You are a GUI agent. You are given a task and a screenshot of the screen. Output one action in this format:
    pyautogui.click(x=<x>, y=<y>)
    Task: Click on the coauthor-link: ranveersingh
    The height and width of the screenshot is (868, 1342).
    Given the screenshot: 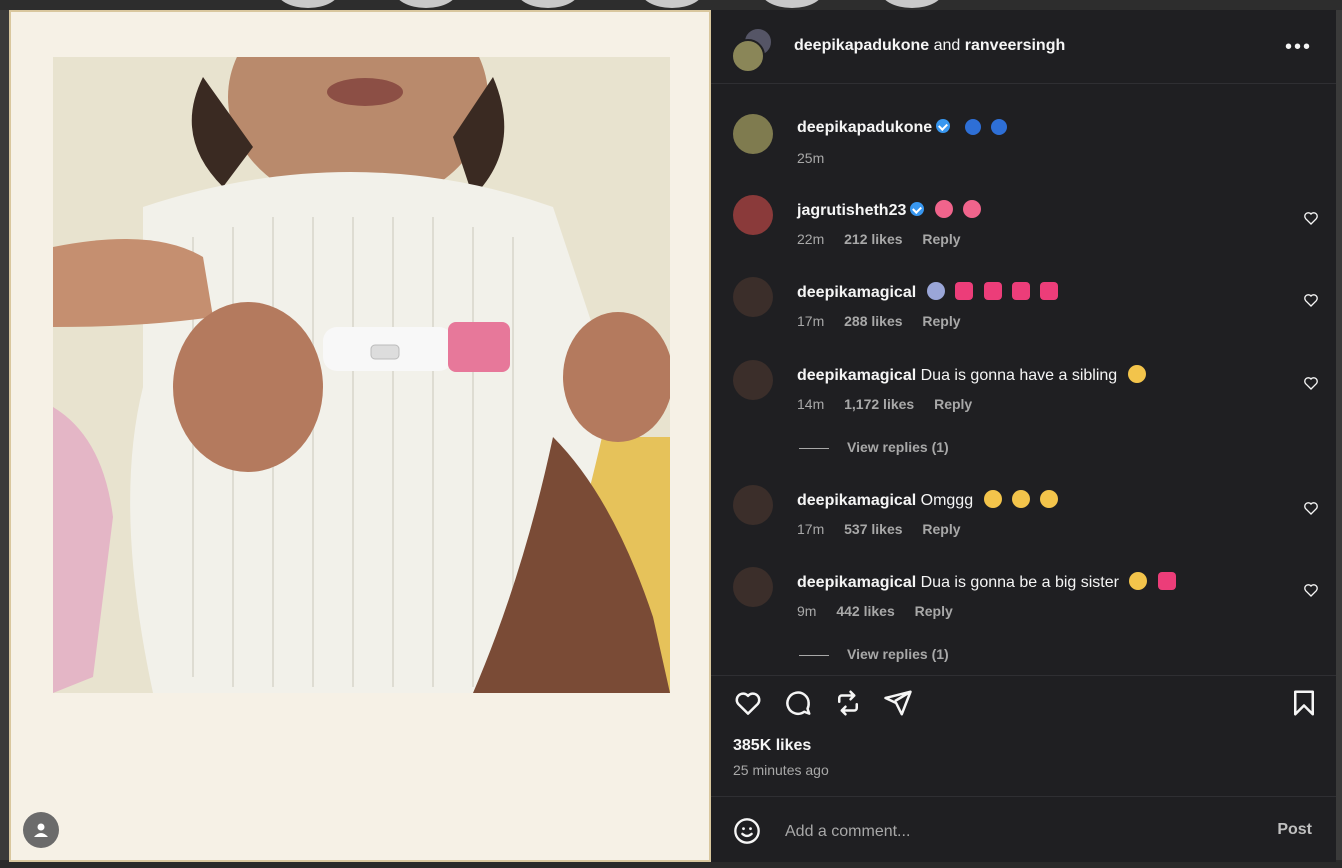 What is the action you would take?
    pyautogui.click(x=1015, y=45)
    